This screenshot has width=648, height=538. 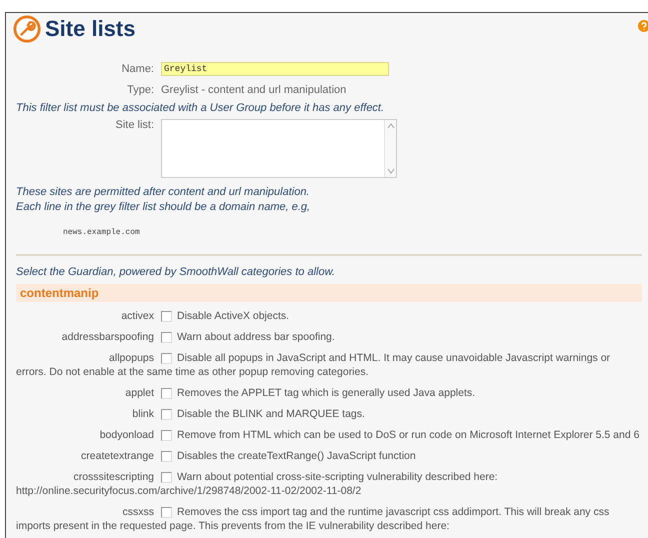 I want to click on section-header: contentmanip, so click(x=329, y=293).